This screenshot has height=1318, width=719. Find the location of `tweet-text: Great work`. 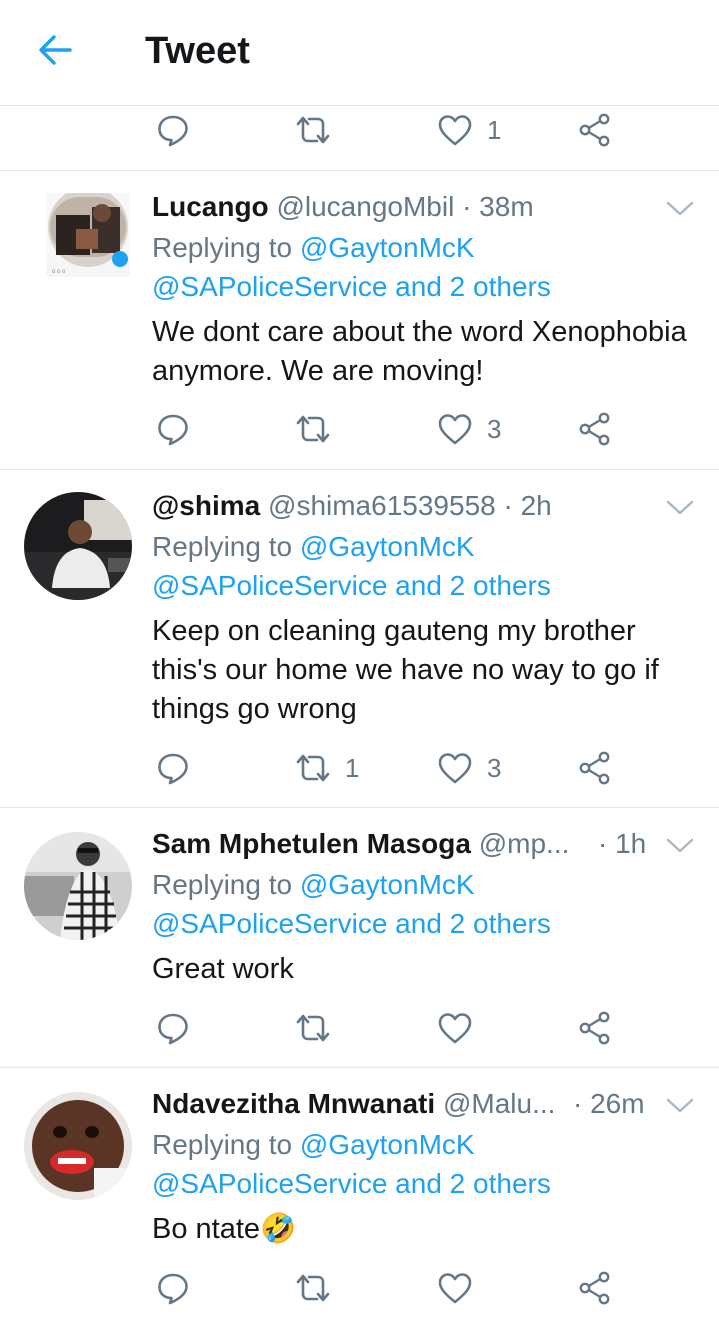

tweet-text: Great work is located at coordinates (223, 969).